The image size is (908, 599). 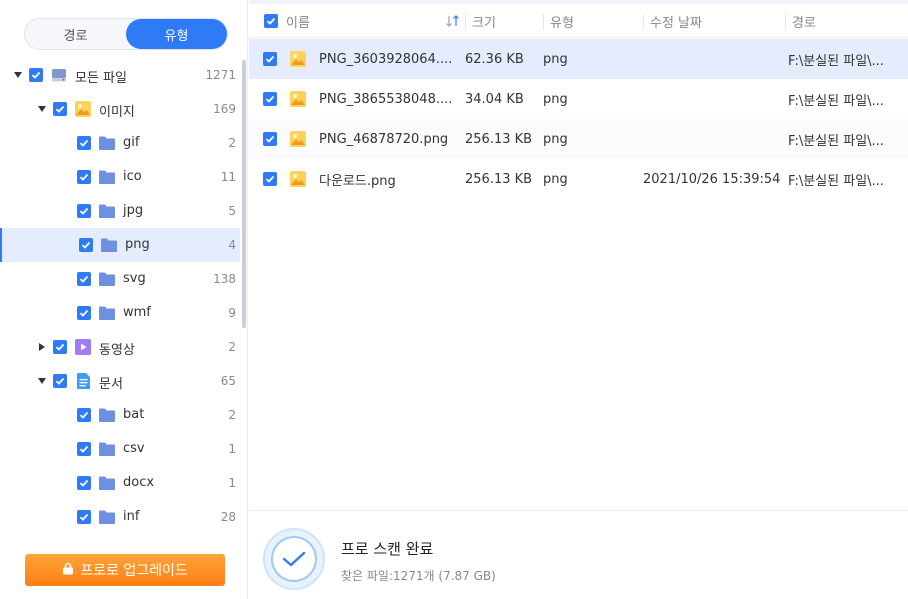 I want to click on tree-item-count: 4, so click(x=232, y=245).